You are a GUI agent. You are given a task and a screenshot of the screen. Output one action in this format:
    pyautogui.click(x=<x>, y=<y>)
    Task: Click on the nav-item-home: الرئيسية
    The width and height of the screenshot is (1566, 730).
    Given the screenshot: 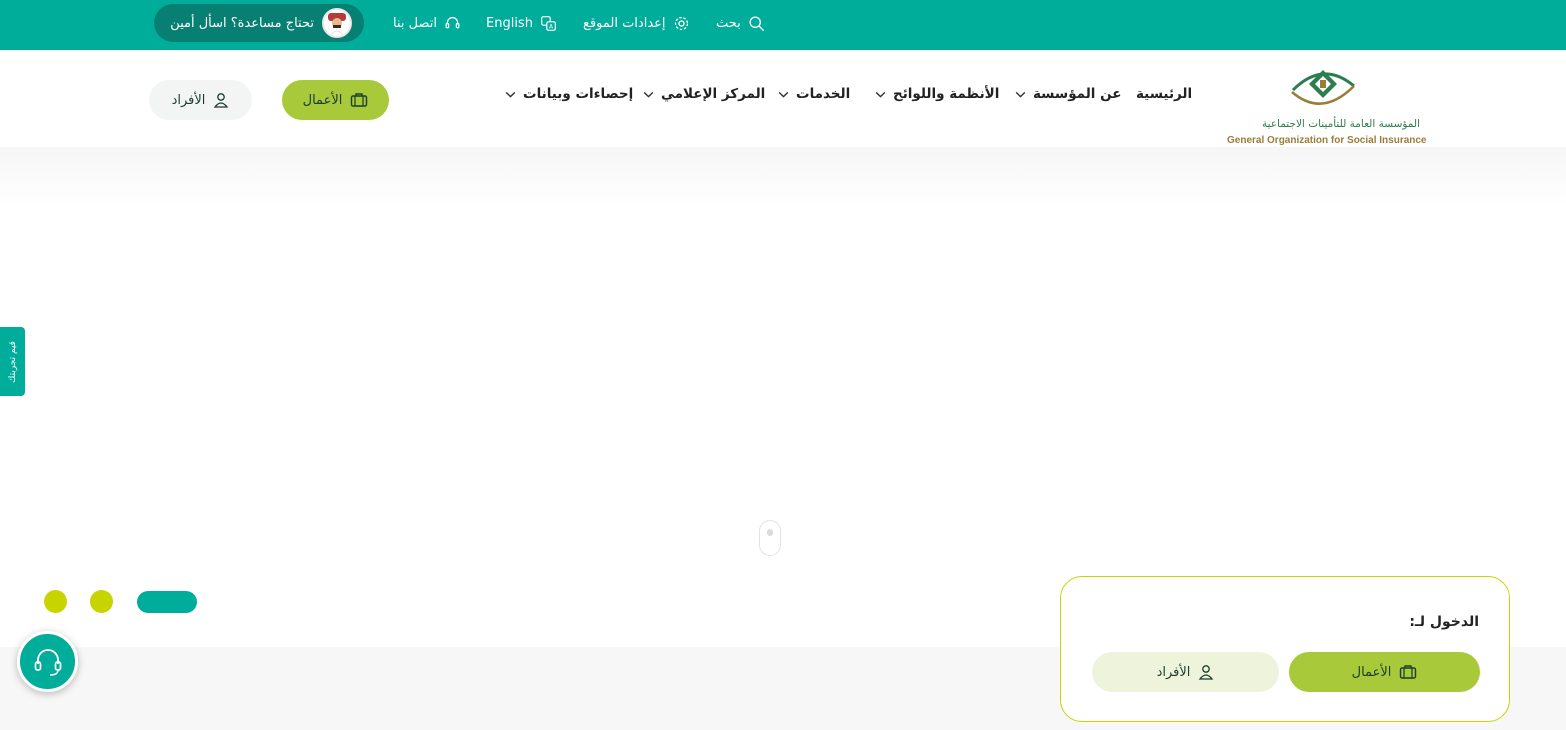 What is the action you would take?
    pyautogui.click(x=1164, y=94)
    